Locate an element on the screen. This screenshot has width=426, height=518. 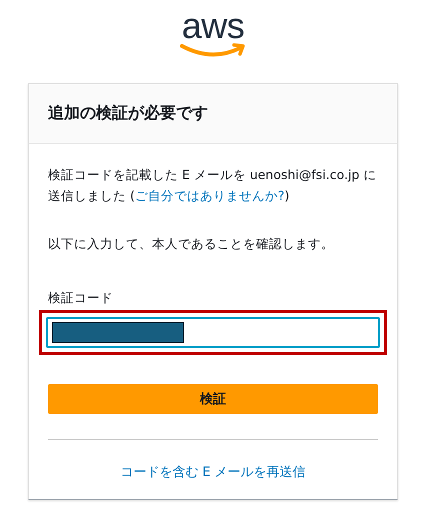
card-title: 追加の検証が必要です is located at coordinates (128, 113).